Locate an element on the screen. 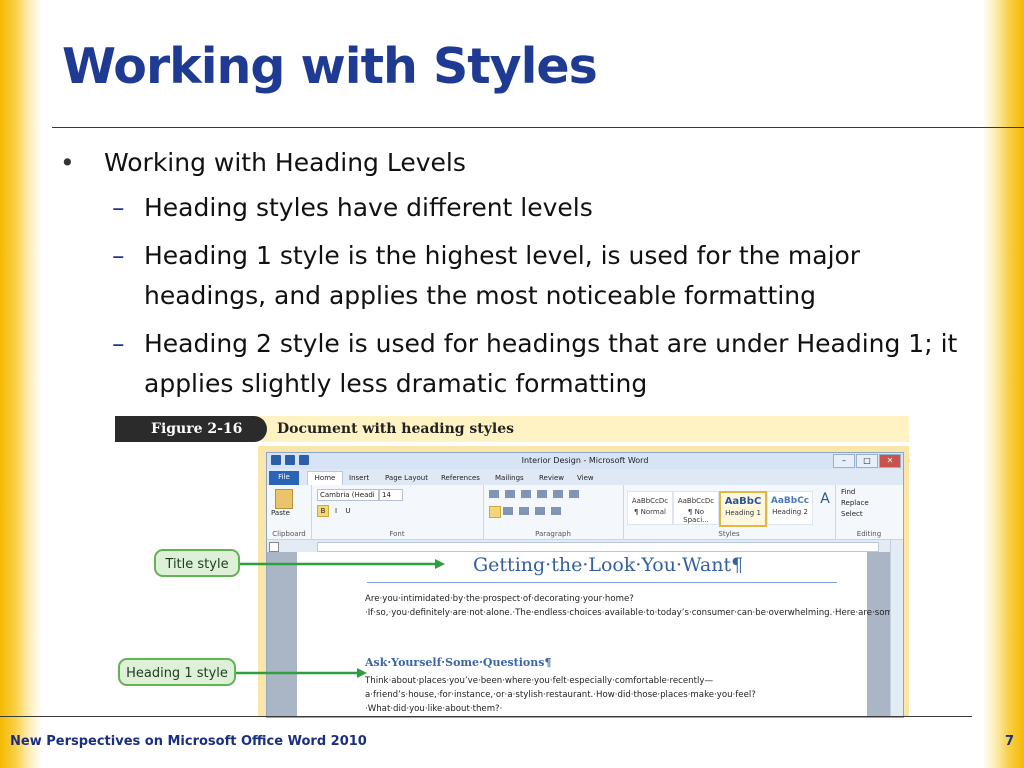 This screenshot has width=1024, height=768. heading-1-arrowhead is located at coordinates (362, 673).